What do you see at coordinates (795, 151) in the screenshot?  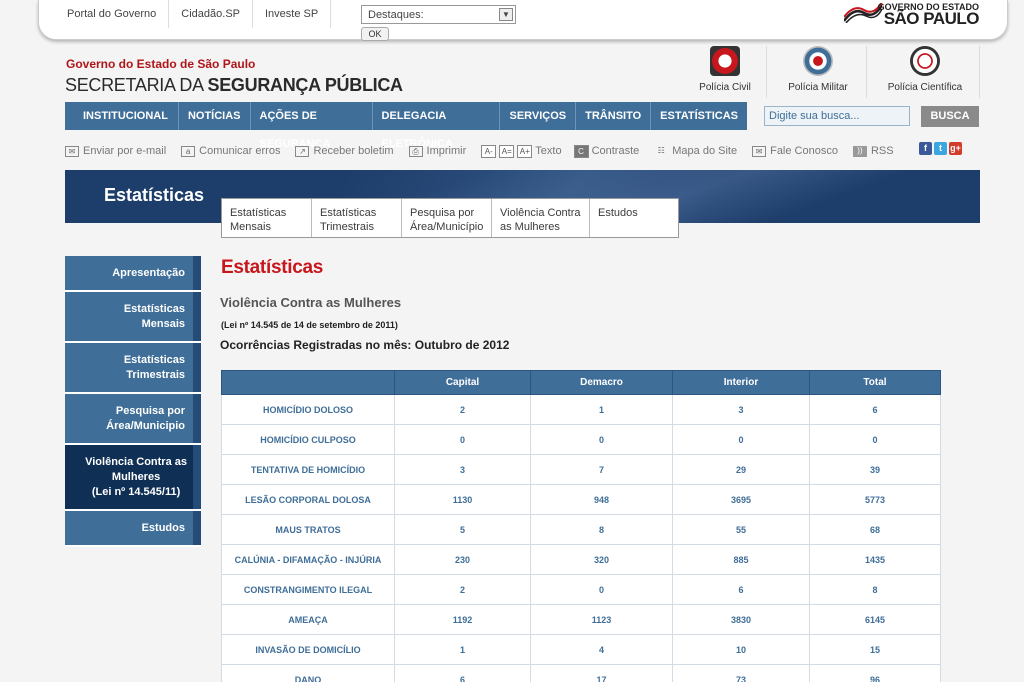 I see `contact-tool: ✉ Fale Conosco` at bounding box center [795, 151].